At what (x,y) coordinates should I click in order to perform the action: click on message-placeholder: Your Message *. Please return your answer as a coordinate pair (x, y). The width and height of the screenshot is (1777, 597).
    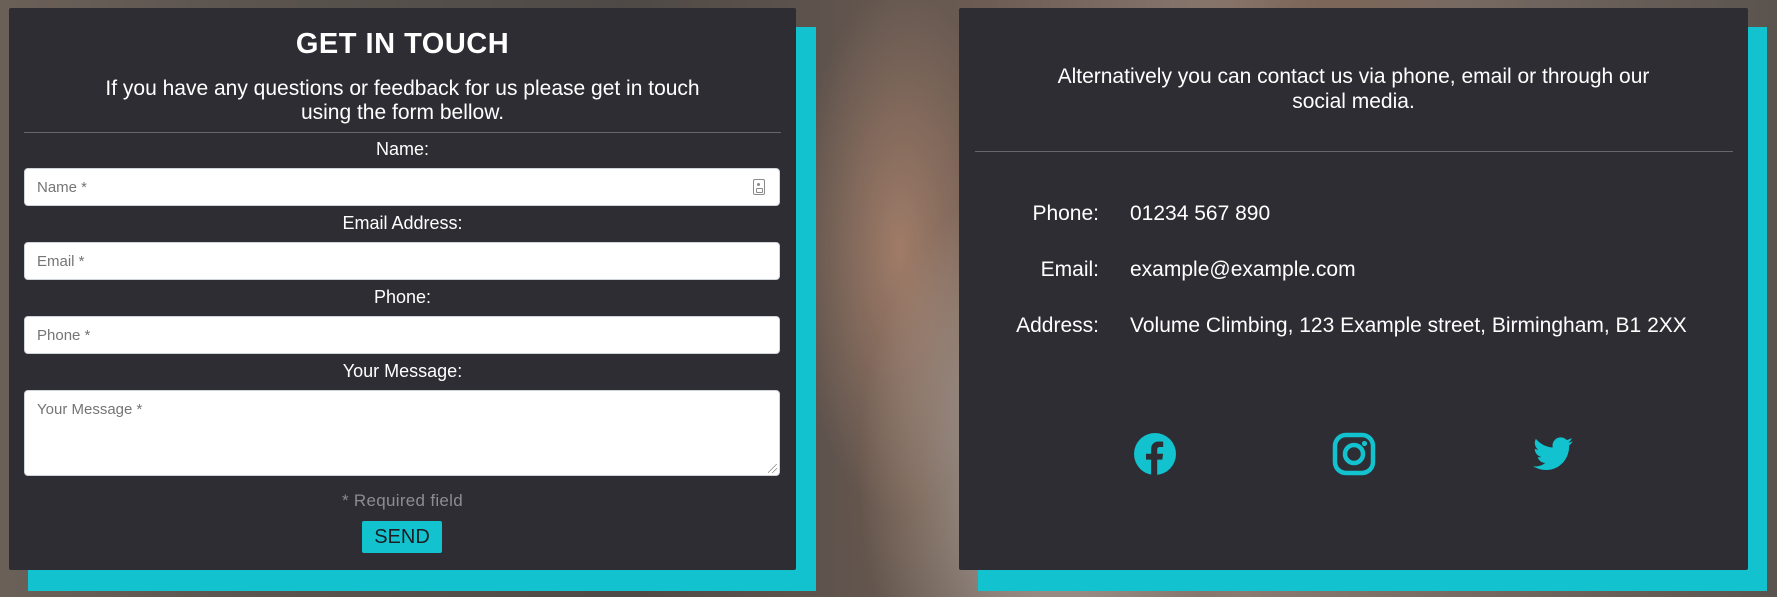
    Looking at the image, I should click on (90, 409).